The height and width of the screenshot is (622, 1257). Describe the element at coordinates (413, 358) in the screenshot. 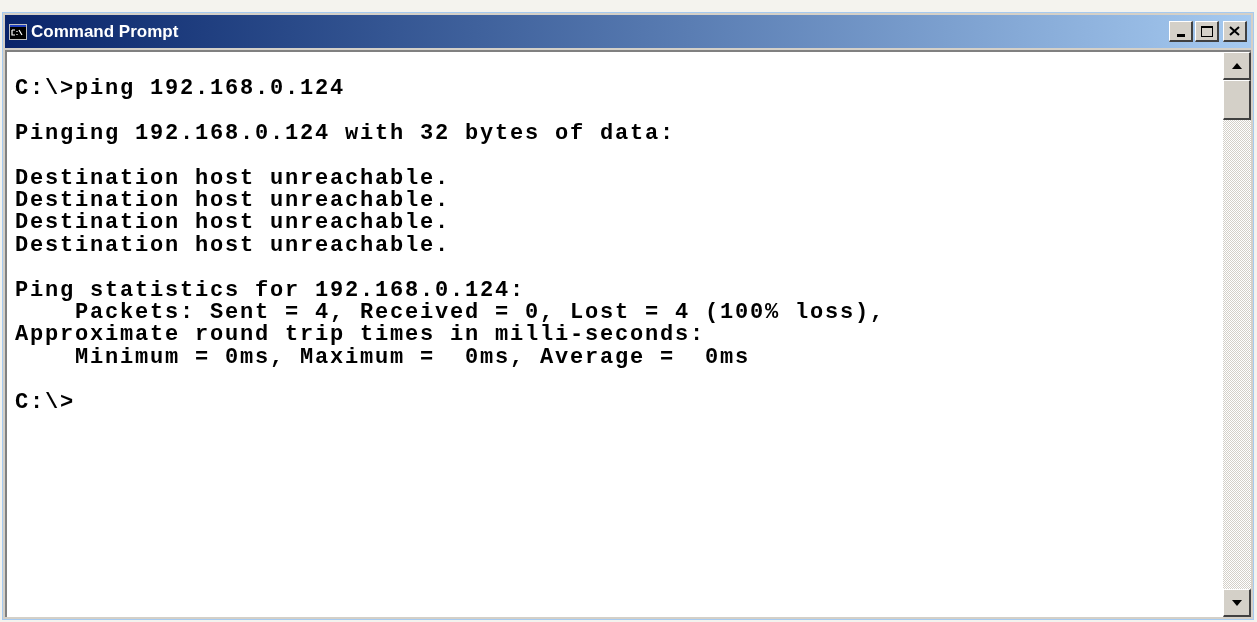

I see `console-line: Minimum = 0ms, Maximum = 0ms, Average = 0ms` at that location.